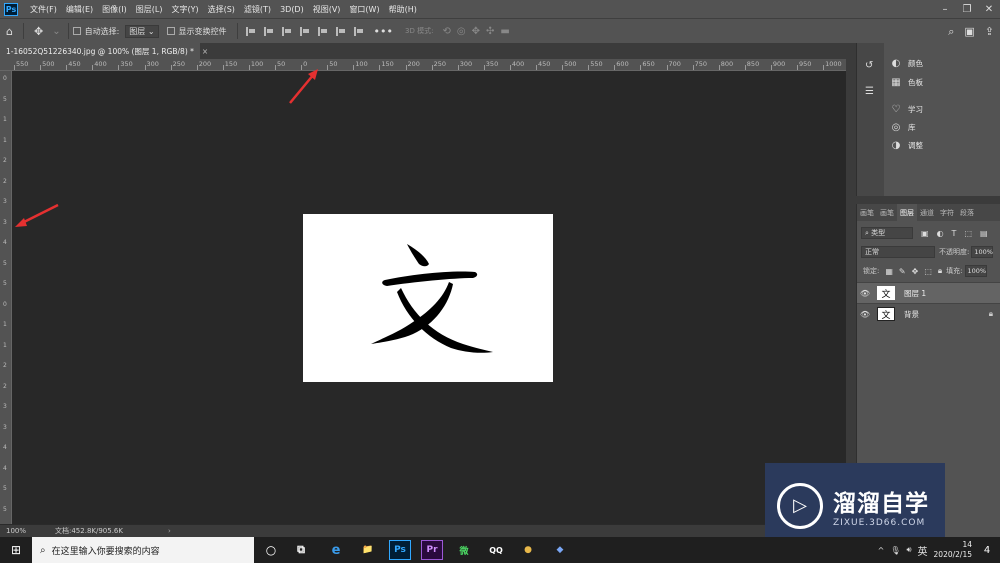 The image size is (1000, 563). What do you see at coordinates (432, 550) in the screenshot?
I see `premiere-icon: Pr` at bounding box center [432, 550].